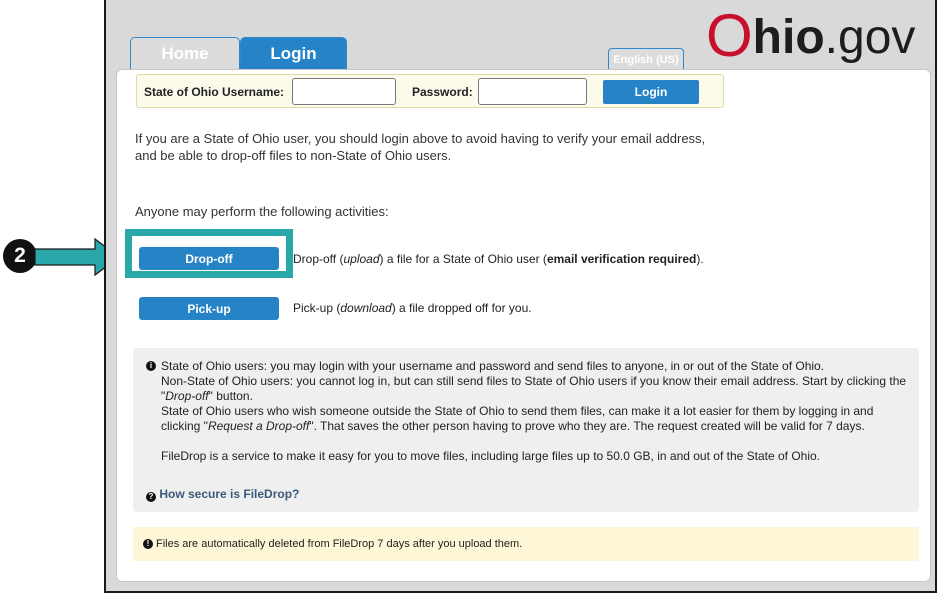 Image resolution: width=937 pixels, height=593 pixels. What do you see at coordinates (870, 37) in the screenshot?
I see `logo-gov: .gov` at bounding box center [870, 37].